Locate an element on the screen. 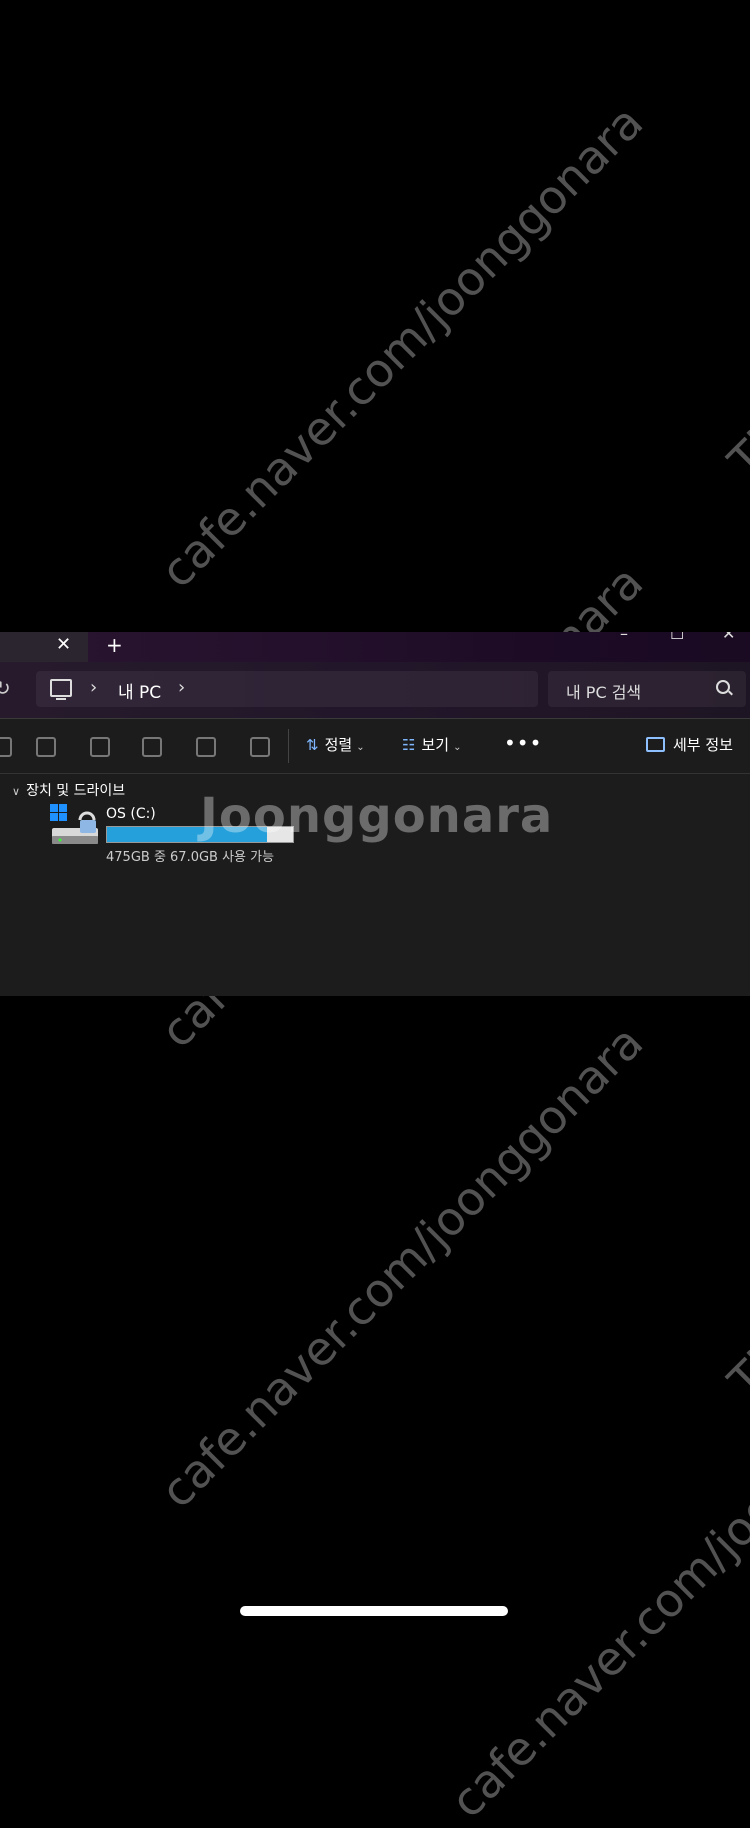 This screenshot has height=1828, width=750. sort-button: ⇅ 정렬 ⌄ is located at coordinates (335, 744).